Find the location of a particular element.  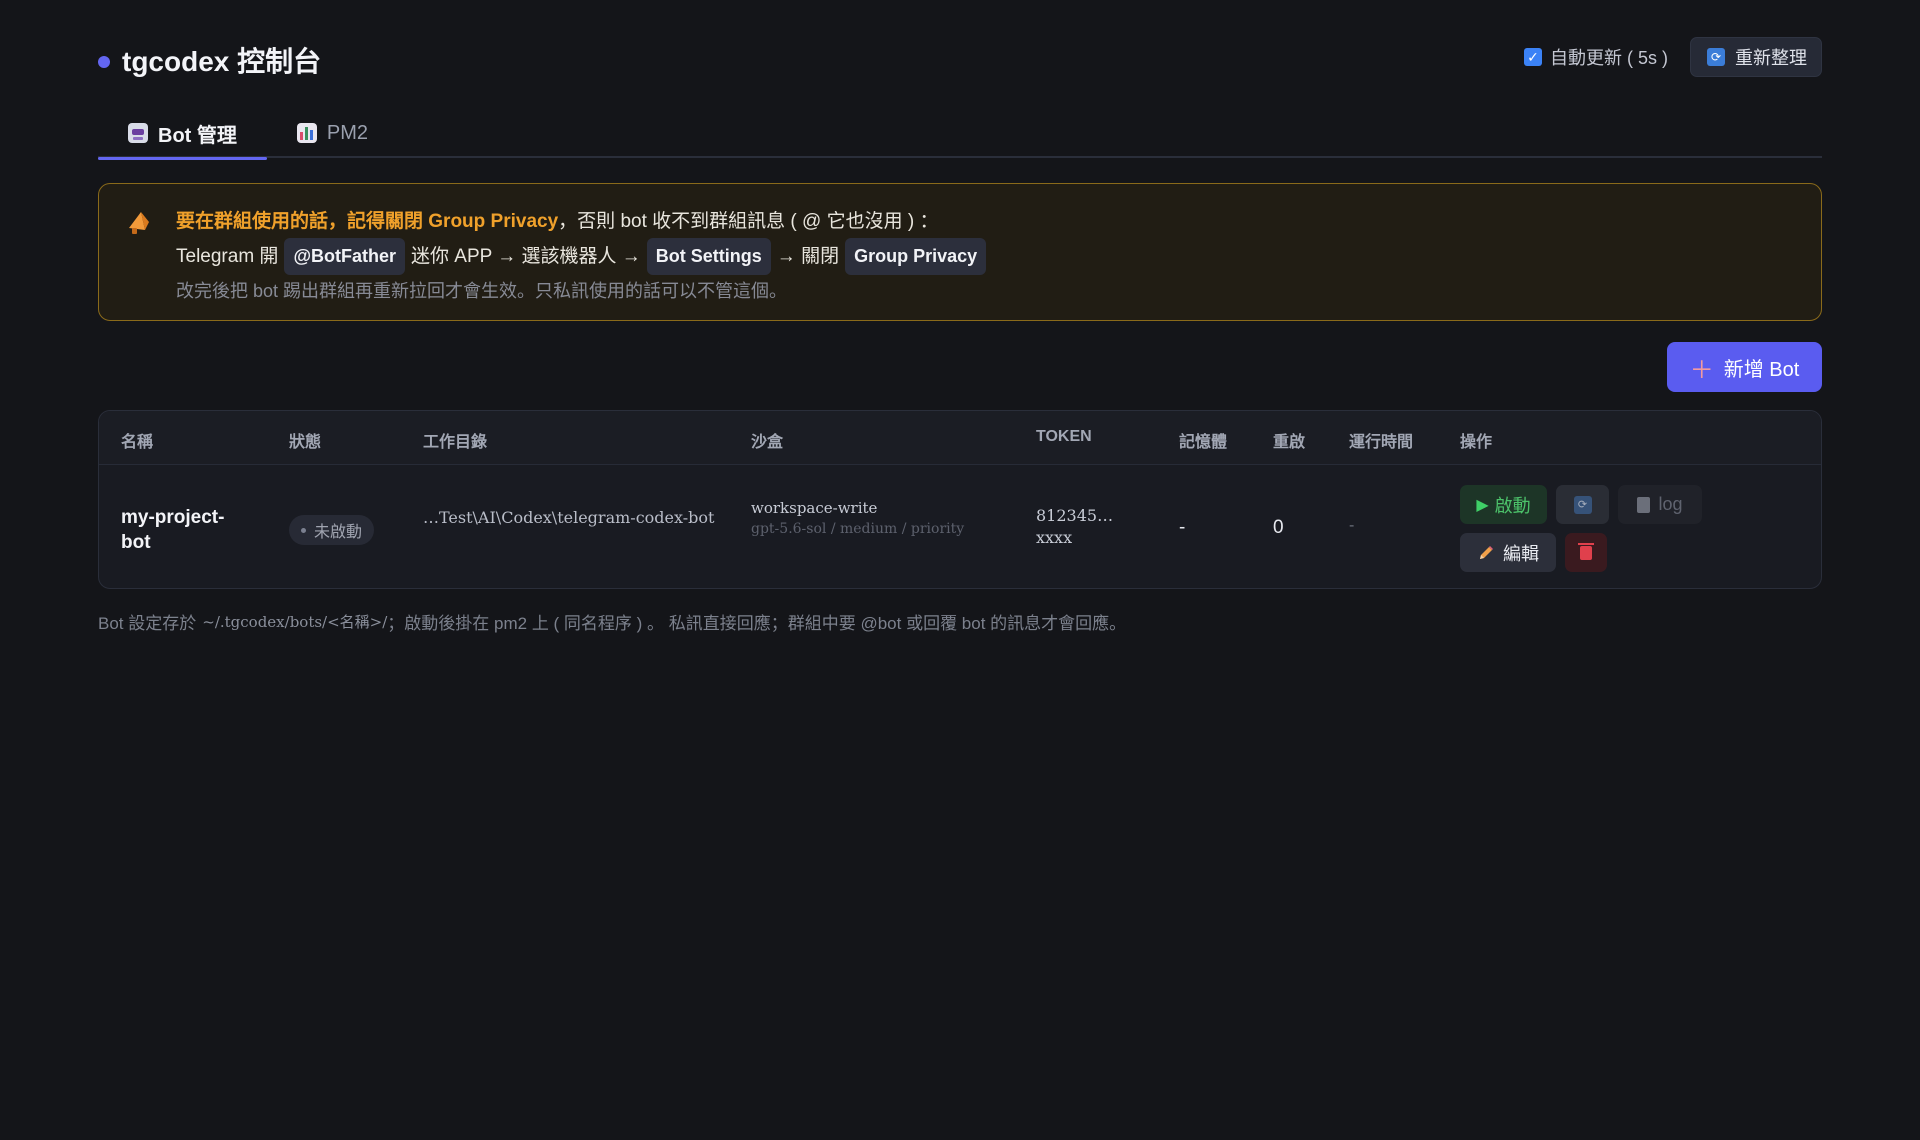

start-button: ▶ 啟動 is located at coordinates (1503, 504).